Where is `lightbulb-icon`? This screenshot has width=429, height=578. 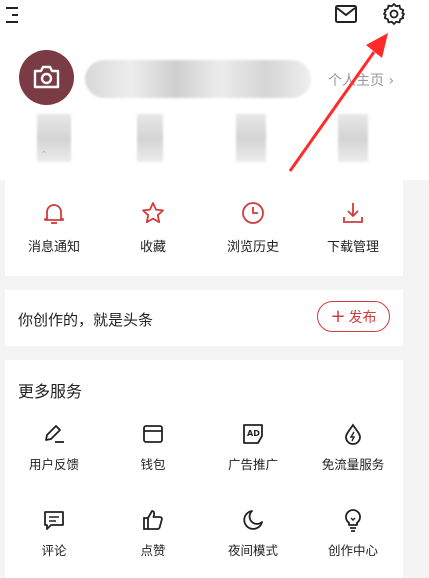 lightbulb-icon is located at coordinates (353, 520).